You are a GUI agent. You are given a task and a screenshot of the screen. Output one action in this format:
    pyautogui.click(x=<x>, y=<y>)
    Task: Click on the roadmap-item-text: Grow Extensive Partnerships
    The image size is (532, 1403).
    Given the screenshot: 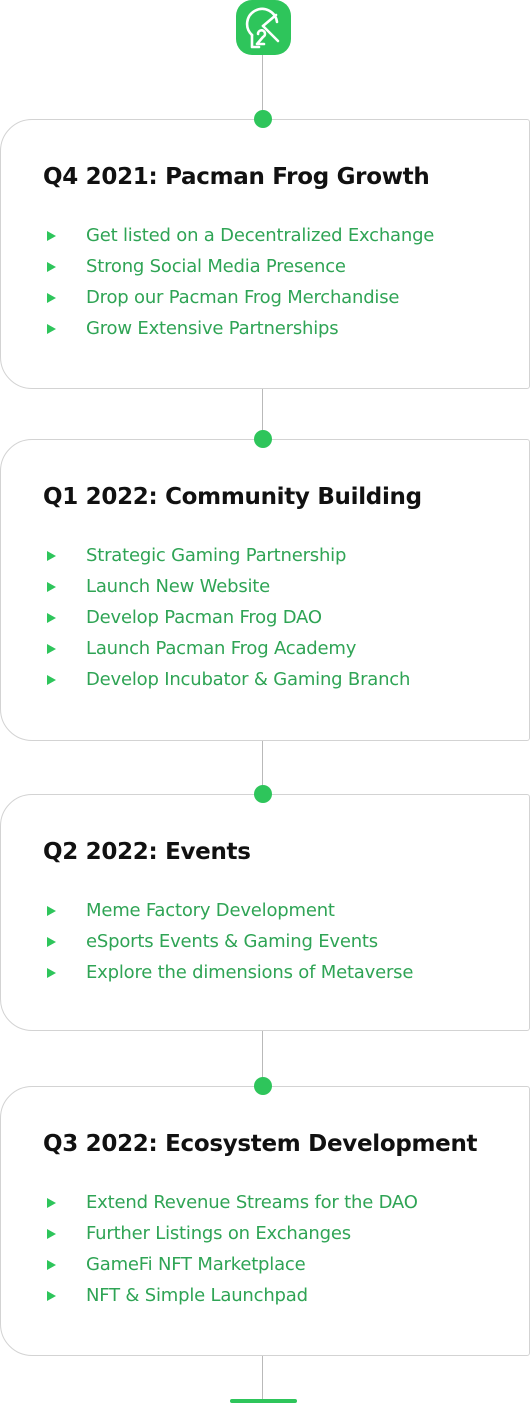 What is the action you would take?
    pyautogui.click(x=212, y=328)
    